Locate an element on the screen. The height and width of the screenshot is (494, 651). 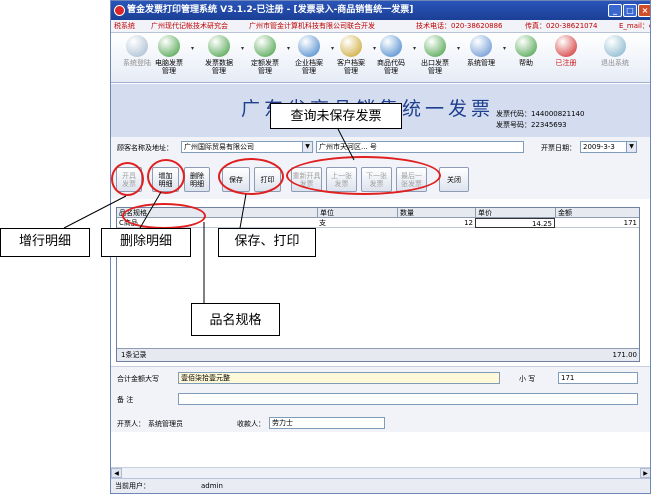
info-phone: 技术电话：020-38620886 is located at coordinates (459, 26).